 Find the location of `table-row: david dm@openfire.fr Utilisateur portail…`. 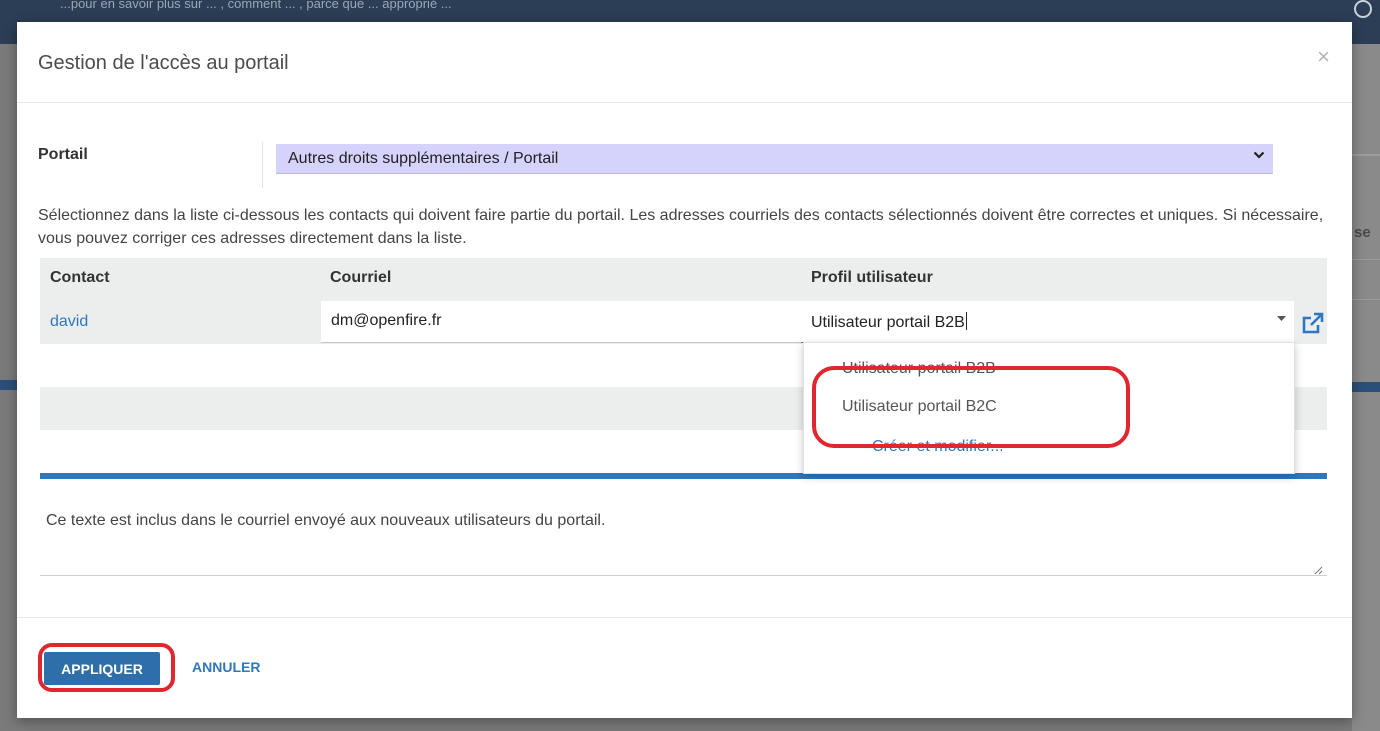

table-row: david dm@openfire.fr Utilisateur portail… is located at coordinates (683, 322).